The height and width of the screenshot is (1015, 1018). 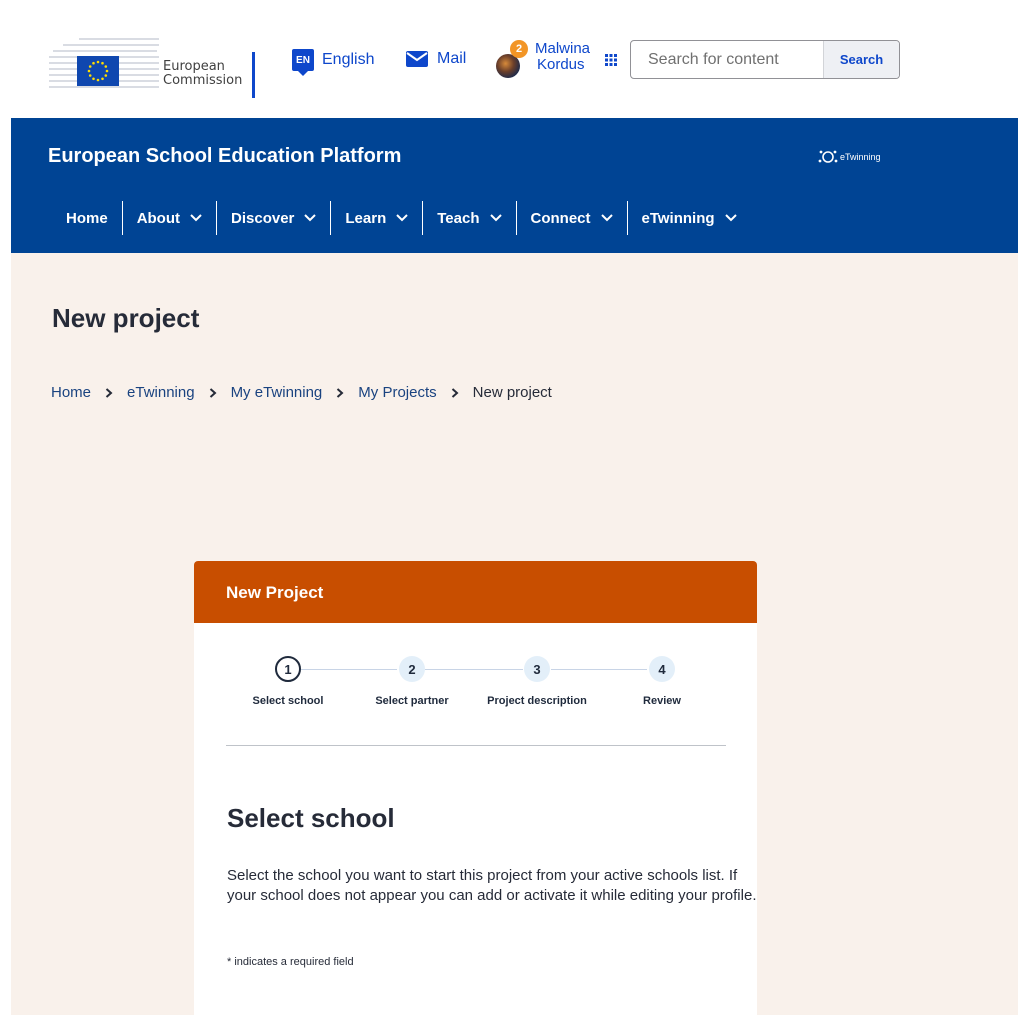 What do you see at coordinates (476, 745) in the screenshot?
I see `wizard-divider` at bounding box center [476, 745].